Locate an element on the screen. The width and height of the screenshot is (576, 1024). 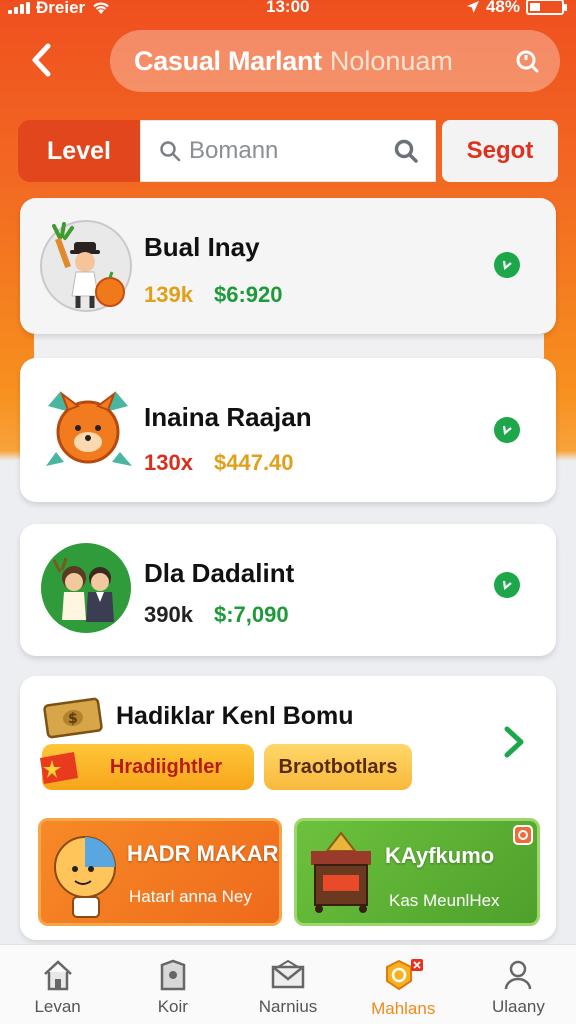
player-count: 139k is located at coordinates (168, 294).